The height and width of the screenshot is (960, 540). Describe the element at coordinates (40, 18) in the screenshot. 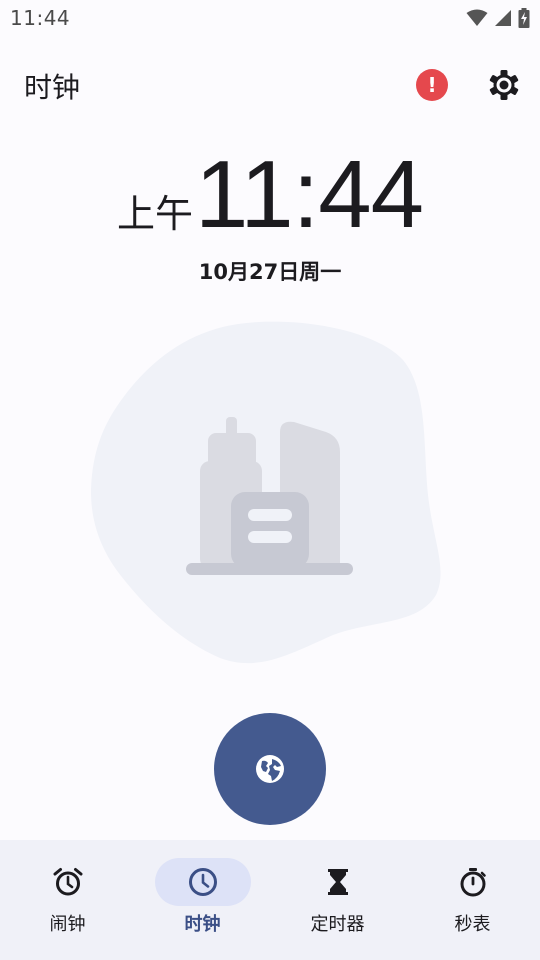

I see `status-time: 11:44` at that location.